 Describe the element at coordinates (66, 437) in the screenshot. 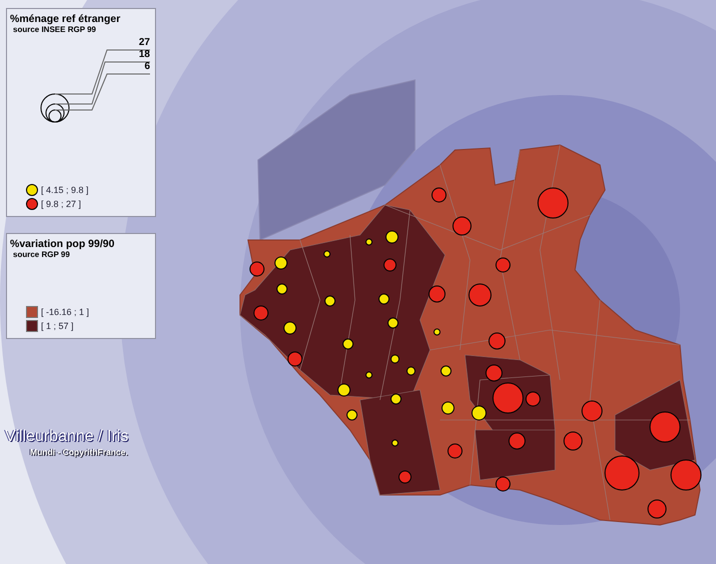

I see `map-title: Villeurbanne / Iris` at that location.